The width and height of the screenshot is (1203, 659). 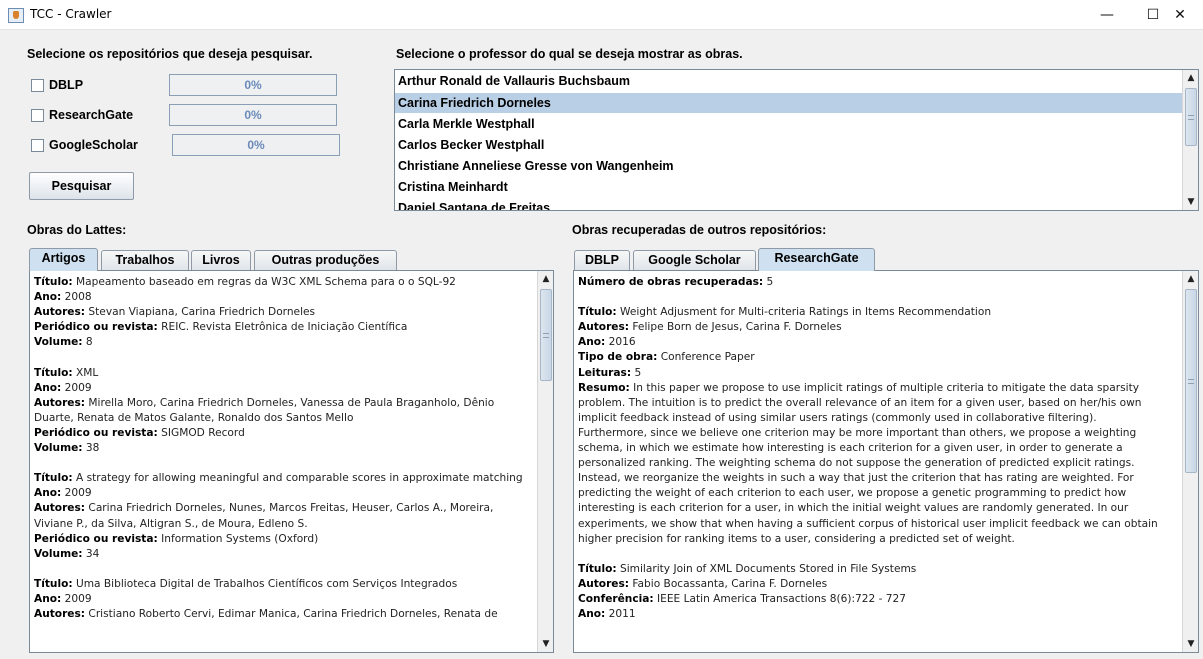 I want to click on professor-item: Daniel Santana de Freitas, so click(x=789, y=204).